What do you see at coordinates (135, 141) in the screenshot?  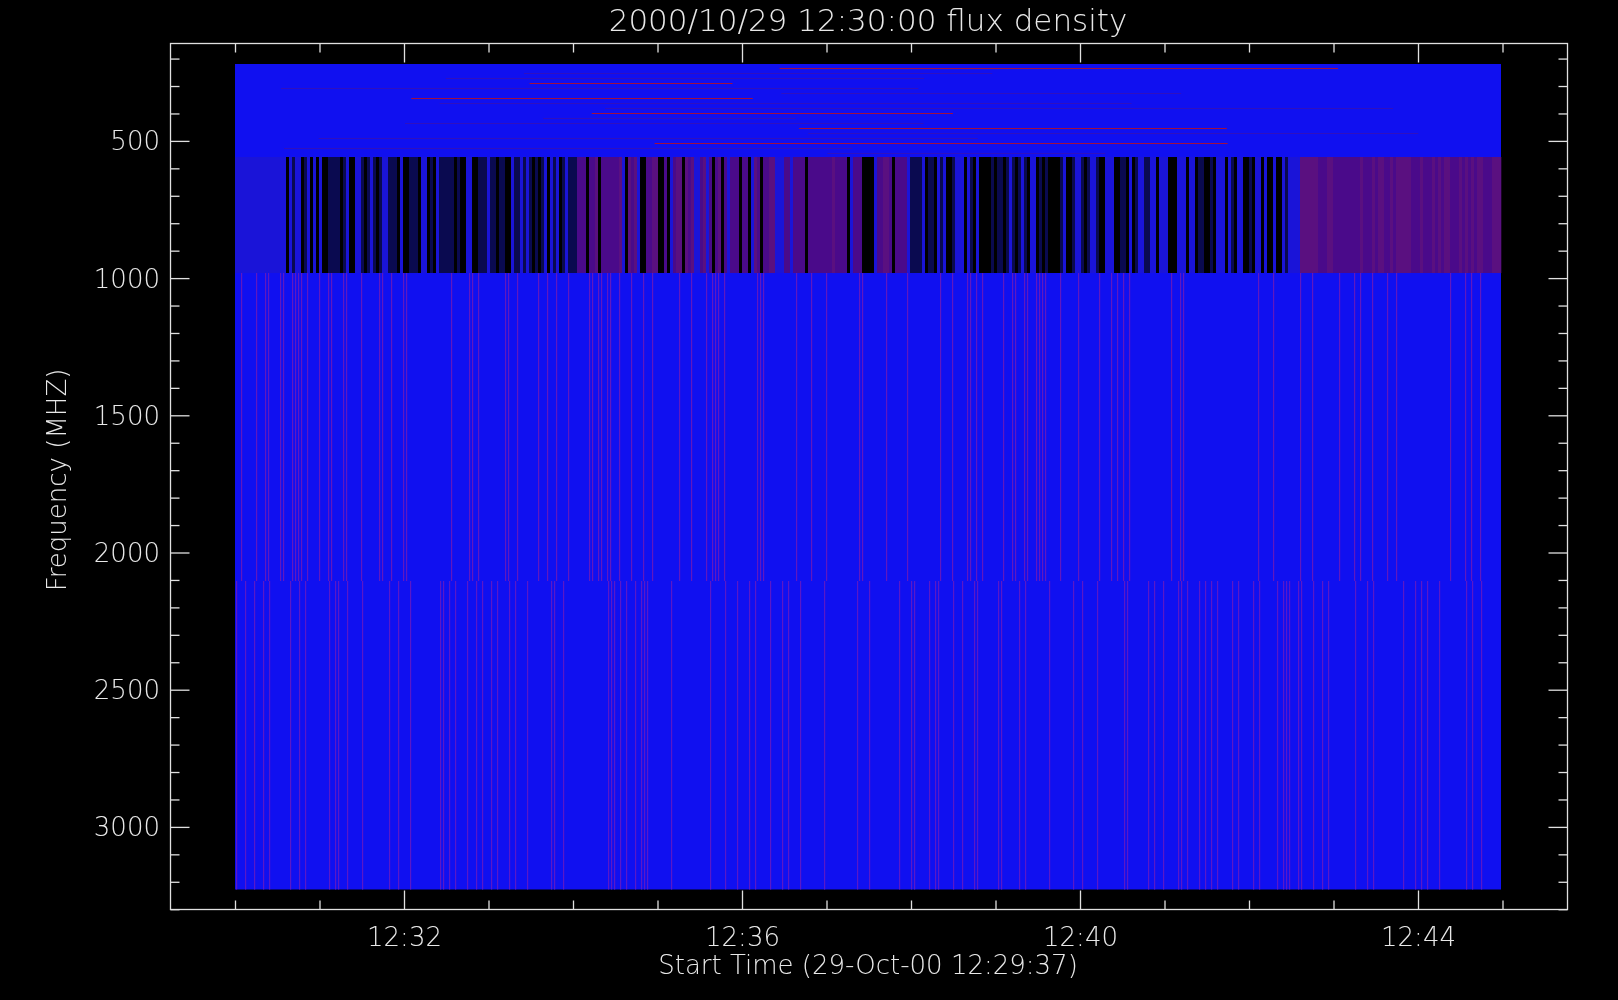 I see `y-tick-label: 500` at bounding box center [135, 141].